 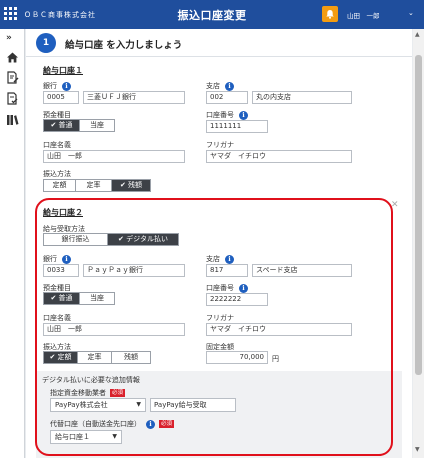 I want to click on account2-kana-label: フリガナ, so click(x=220, y=318).